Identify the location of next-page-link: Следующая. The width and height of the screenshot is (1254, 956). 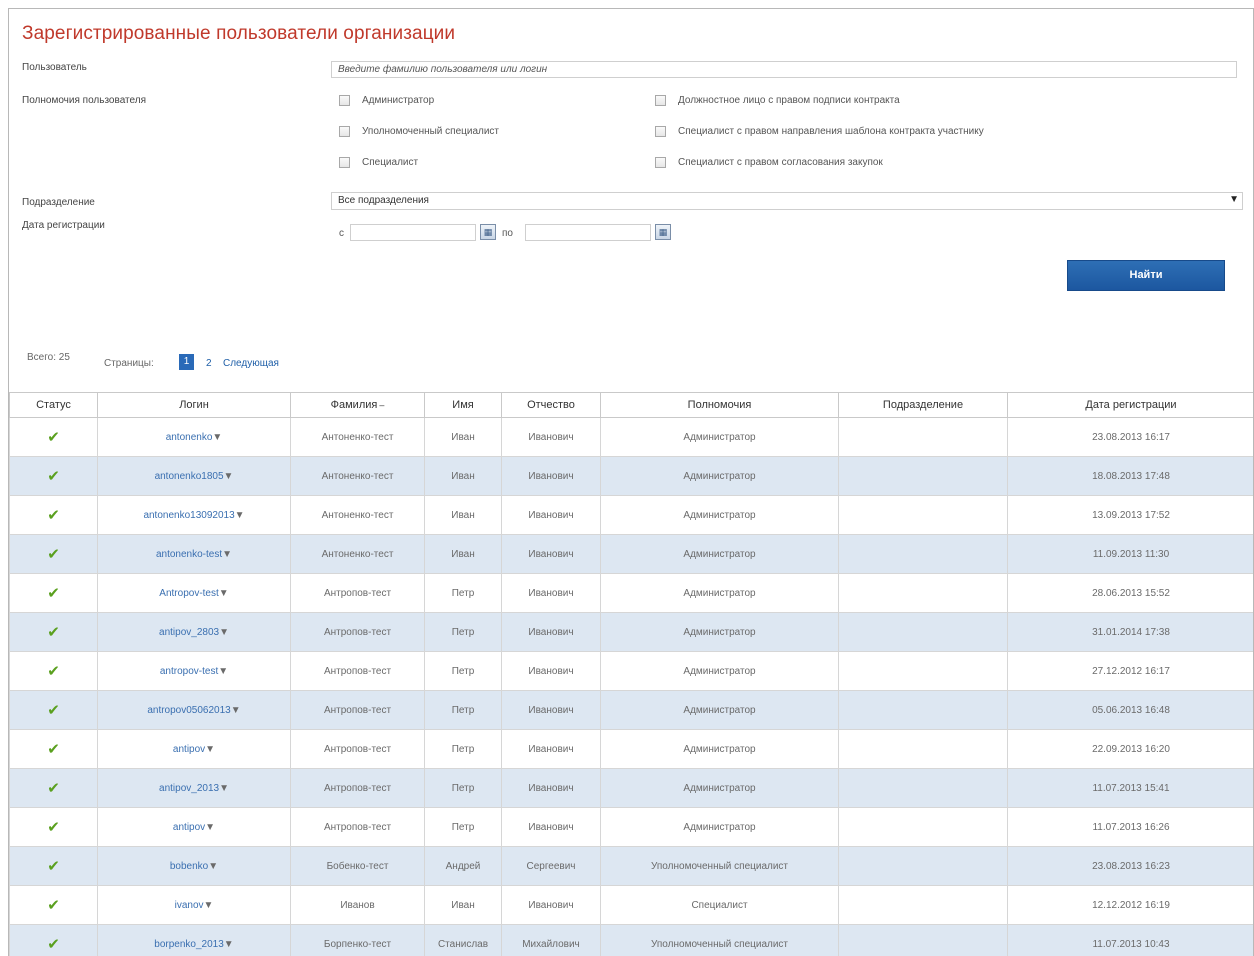
(251, 363).